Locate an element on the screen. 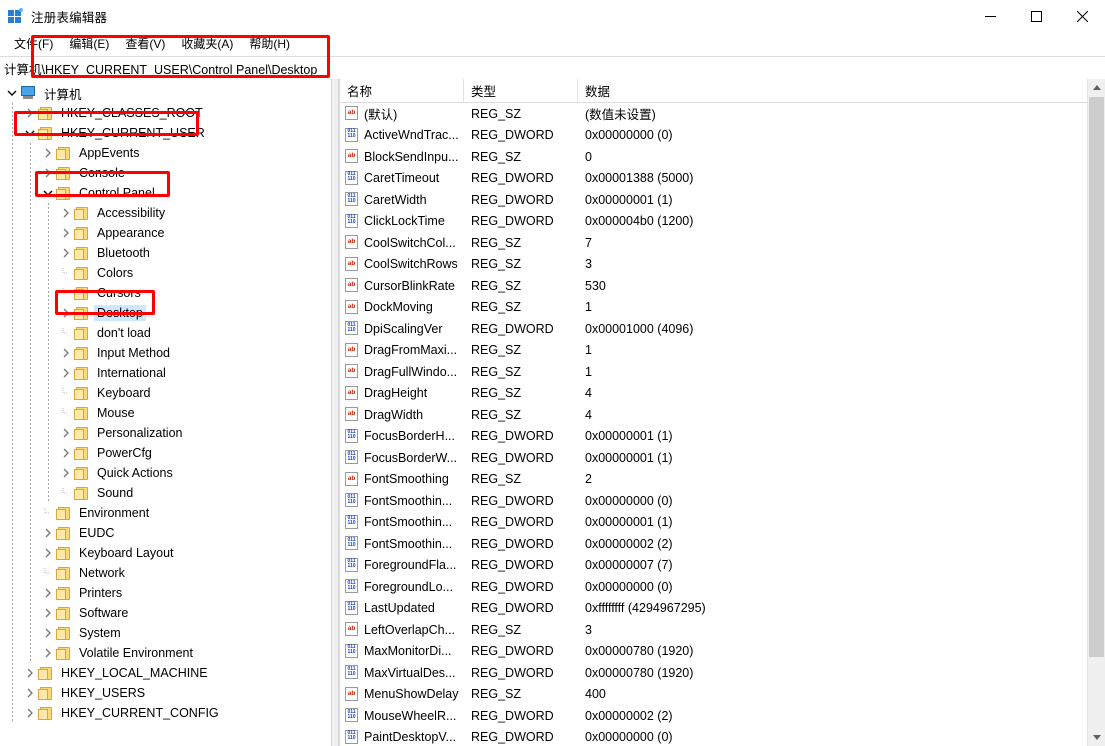 The image size is (1105, 746). menu-file: 文件(F) is located at coordinates (33, 43).